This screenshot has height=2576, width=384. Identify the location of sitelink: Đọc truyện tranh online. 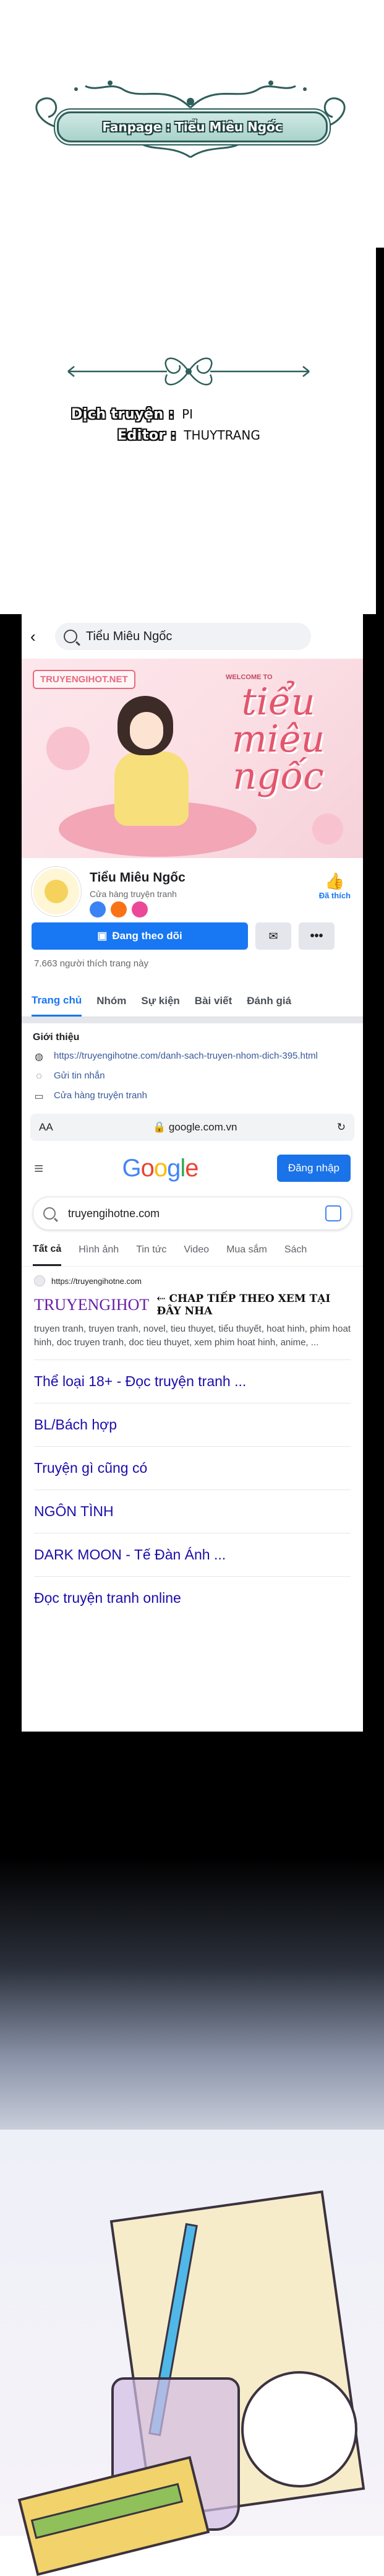
(192, 1598).